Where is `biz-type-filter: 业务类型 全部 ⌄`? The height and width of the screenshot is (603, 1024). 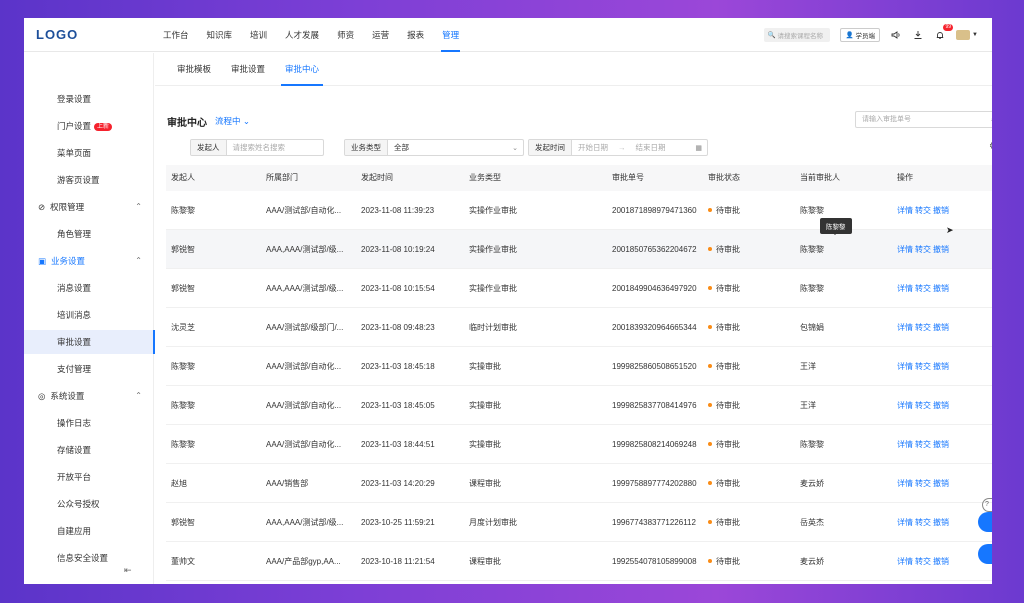
biz-type-filter: 业务类型 全部 ⌄ is located at coordinates (434, 147).